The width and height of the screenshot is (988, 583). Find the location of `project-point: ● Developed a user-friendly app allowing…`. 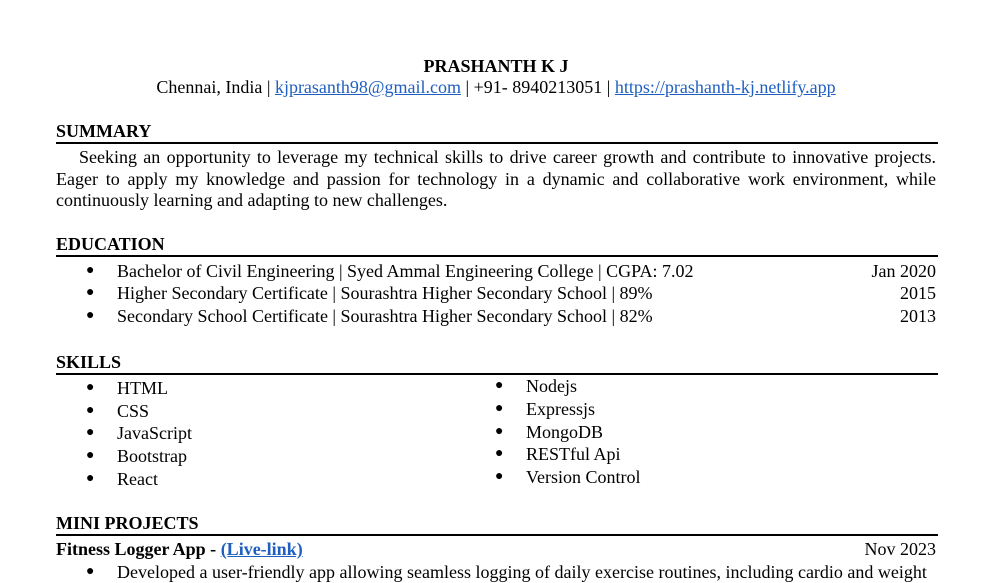

project-point: ● Developed a user-friendly app allowing… is located at coordinates (496, 572).